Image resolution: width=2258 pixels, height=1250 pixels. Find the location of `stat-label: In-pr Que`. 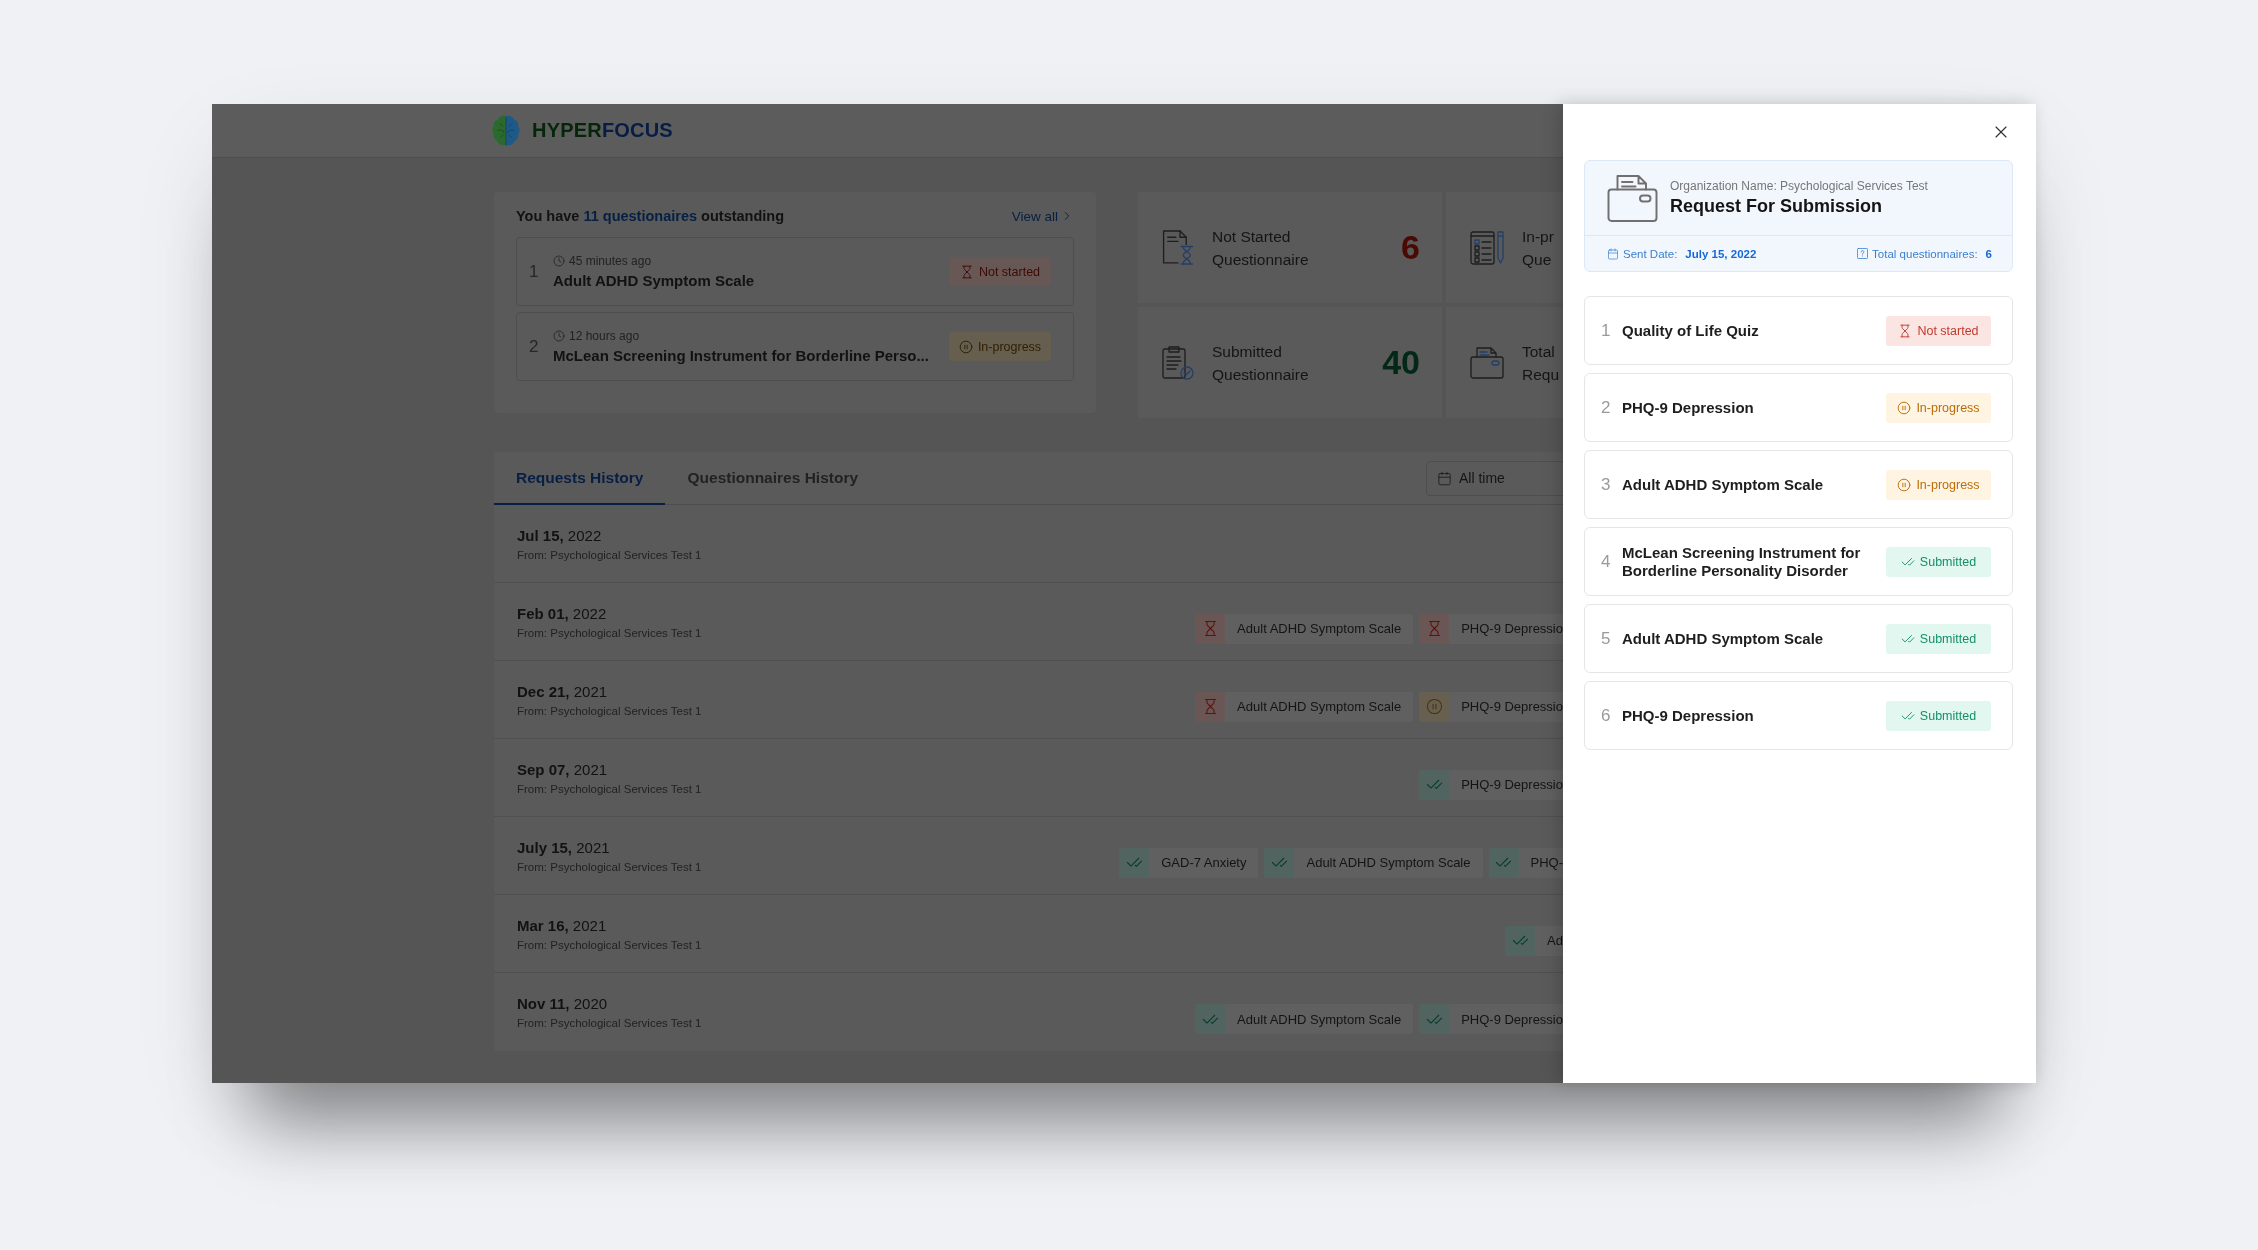

stat-label: In-pr Que is located at coordinates (1538, 248).